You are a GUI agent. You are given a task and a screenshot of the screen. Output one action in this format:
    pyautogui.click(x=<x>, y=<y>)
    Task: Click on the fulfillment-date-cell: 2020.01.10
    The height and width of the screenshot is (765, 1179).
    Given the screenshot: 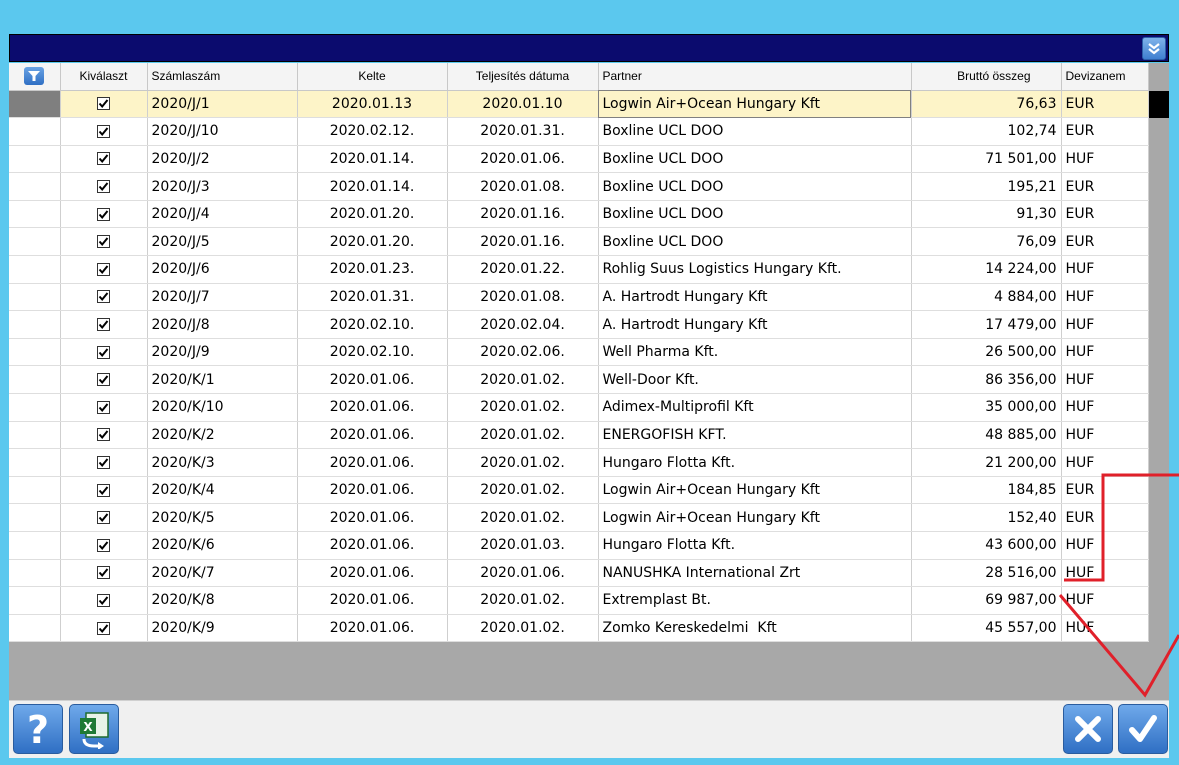 What is the action you would take?
    pyautogui.click(x=523, y=104)
    